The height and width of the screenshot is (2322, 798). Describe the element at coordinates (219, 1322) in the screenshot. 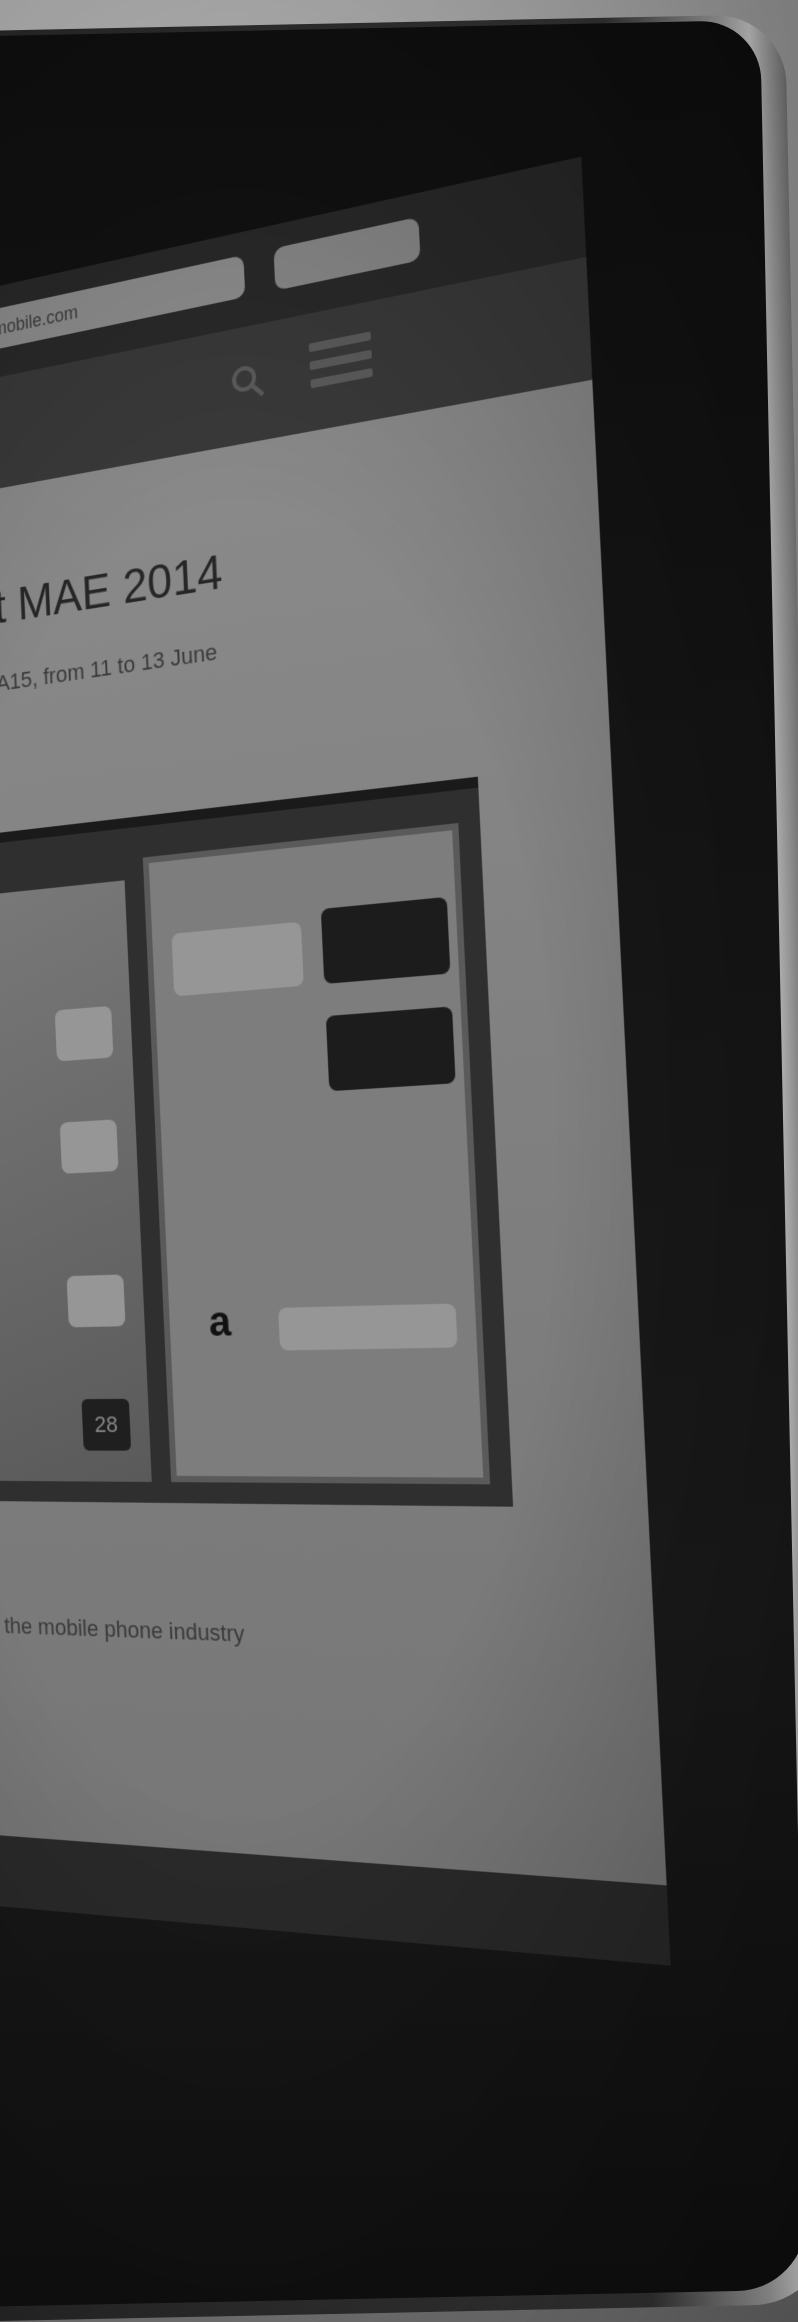

I see `amazon-letter: a` at that location.